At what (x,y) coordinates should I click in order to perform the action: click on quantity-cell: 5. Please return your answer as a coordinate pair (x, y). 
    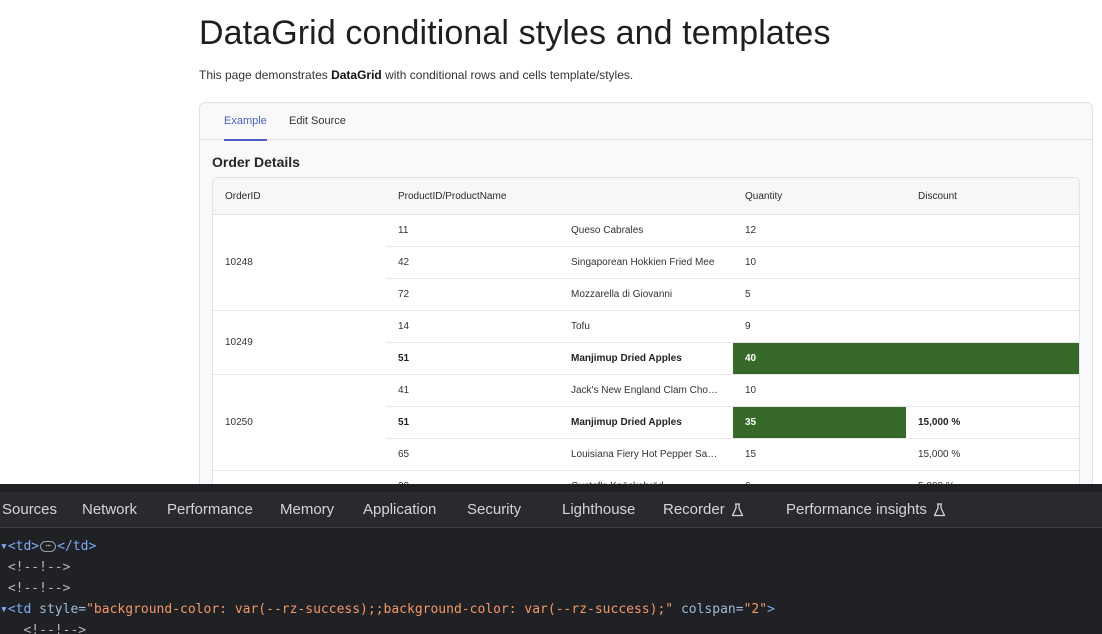
    Looking at the image, I should click on (748, 294).